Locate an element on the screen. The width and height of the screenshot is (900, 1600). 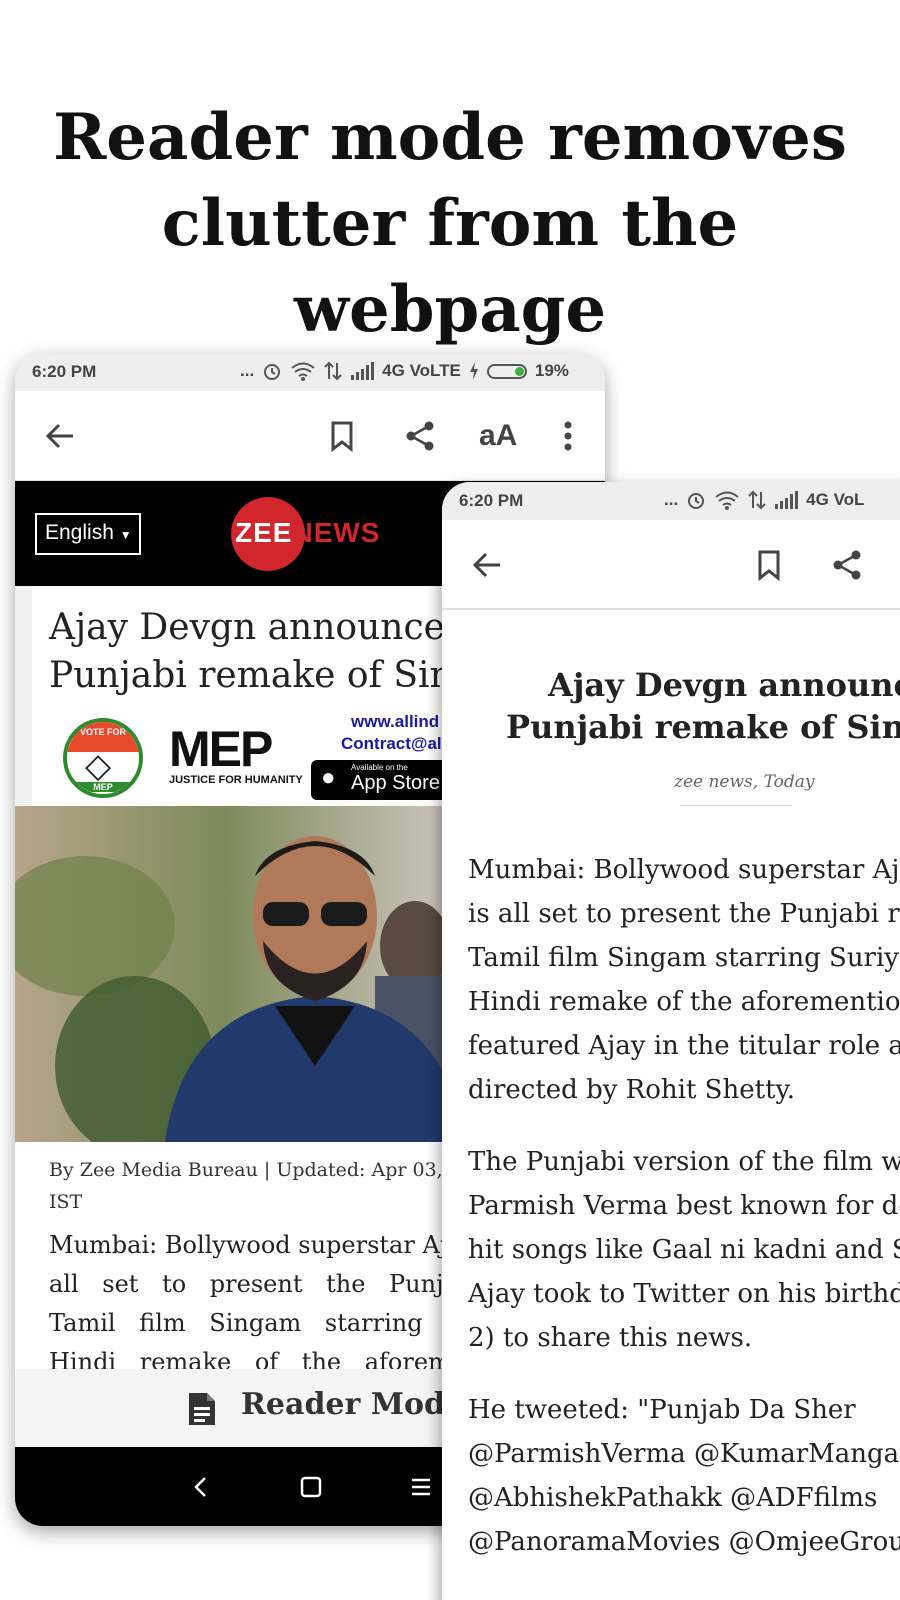
document-icon is located at coordinates (202, 1409).